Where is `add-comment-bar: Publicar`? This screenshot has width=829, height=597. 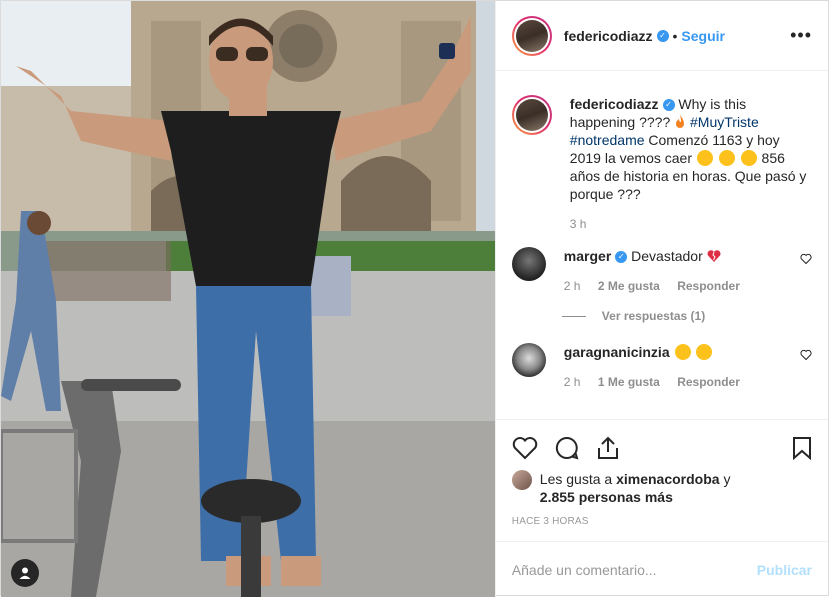 add-comment-bar: Publicar is located at coordinates (661, 569).